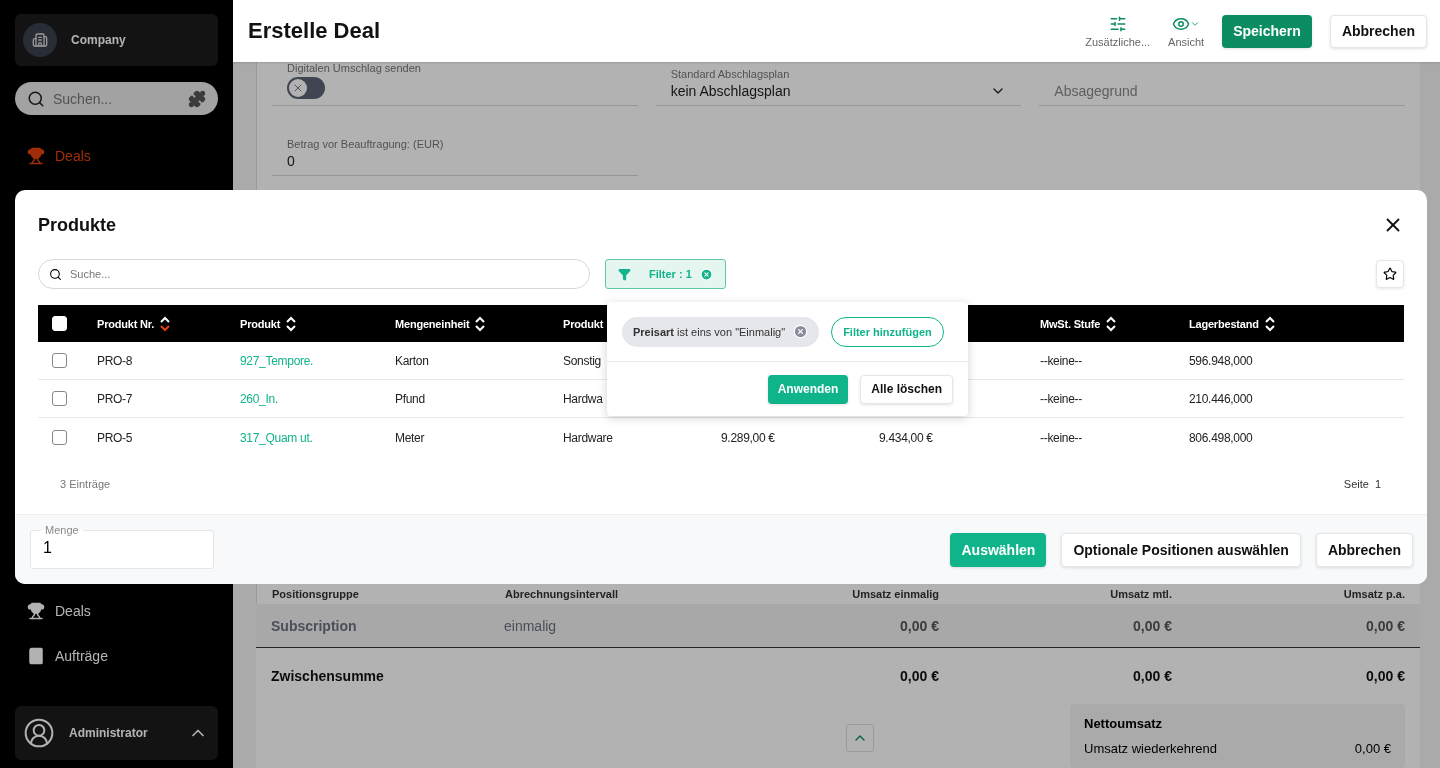  Describe the element at coordinates (115, 399) in the screenshot. I see `table-cell: PRO-7` at that location.